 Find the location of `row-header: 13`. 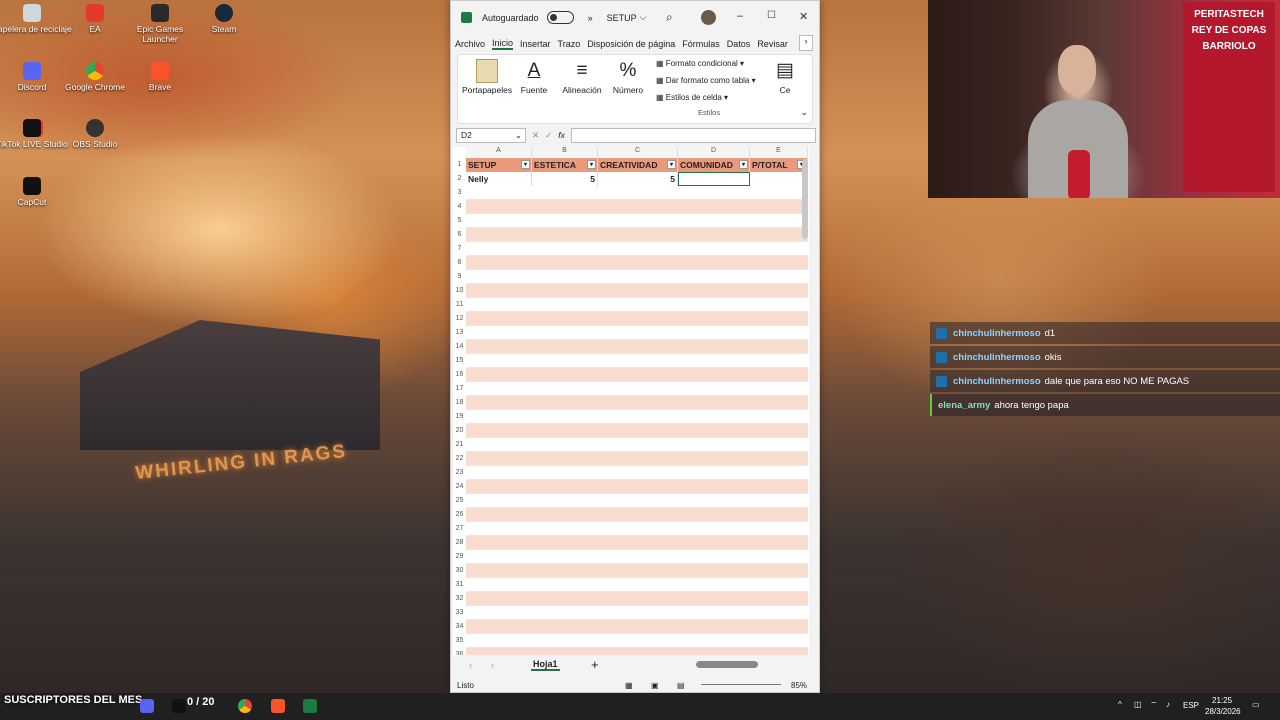

row-header: 13 is located at coordinates (459, 333).